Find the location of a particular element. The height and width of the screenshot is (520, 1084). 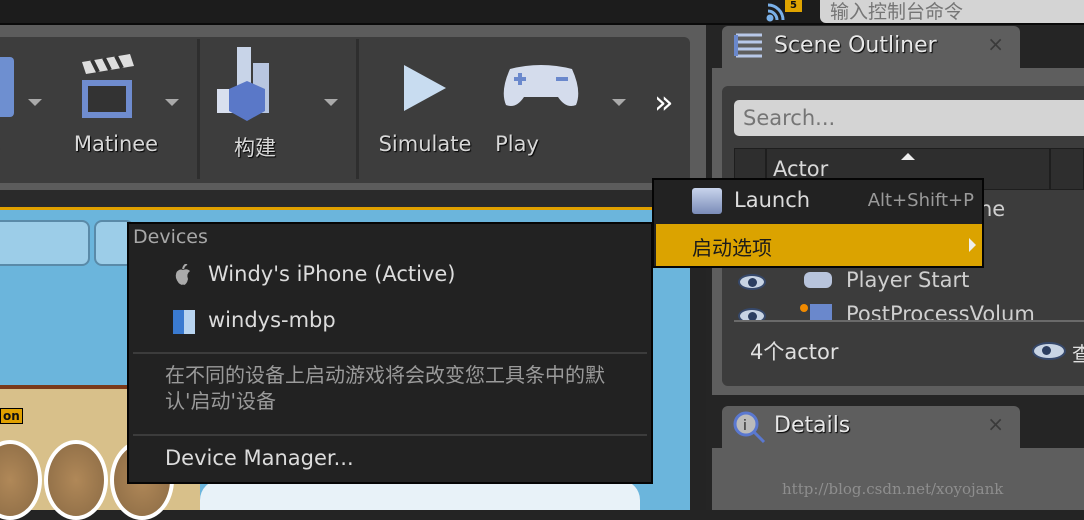

menu-item-label: windys-mbp is located at coordinates (272, 320).